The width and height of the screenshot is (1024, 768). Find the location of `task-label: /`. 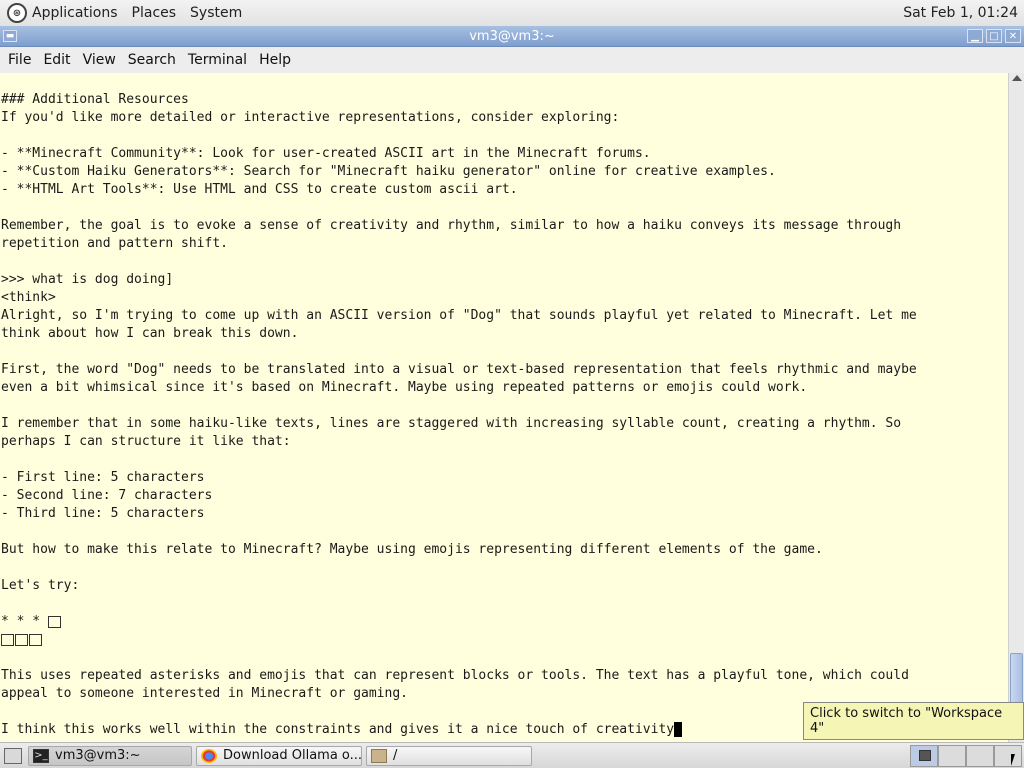

task-label: / is located at coordinates (395, 755).